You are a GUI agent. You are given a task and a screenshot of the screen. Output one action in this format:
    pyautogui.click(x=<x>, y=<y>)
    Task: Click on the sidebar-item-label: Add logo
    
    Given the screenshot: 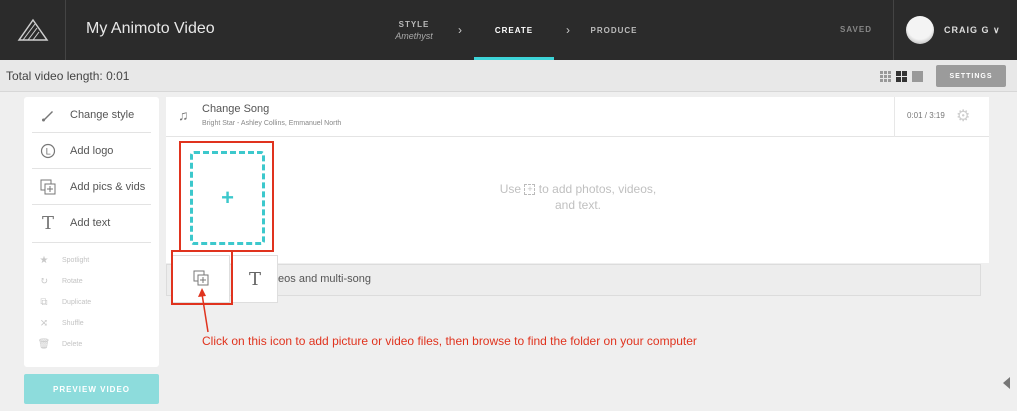 What is the action you would take?
    pyautogui.click(x=92, y=151)
    